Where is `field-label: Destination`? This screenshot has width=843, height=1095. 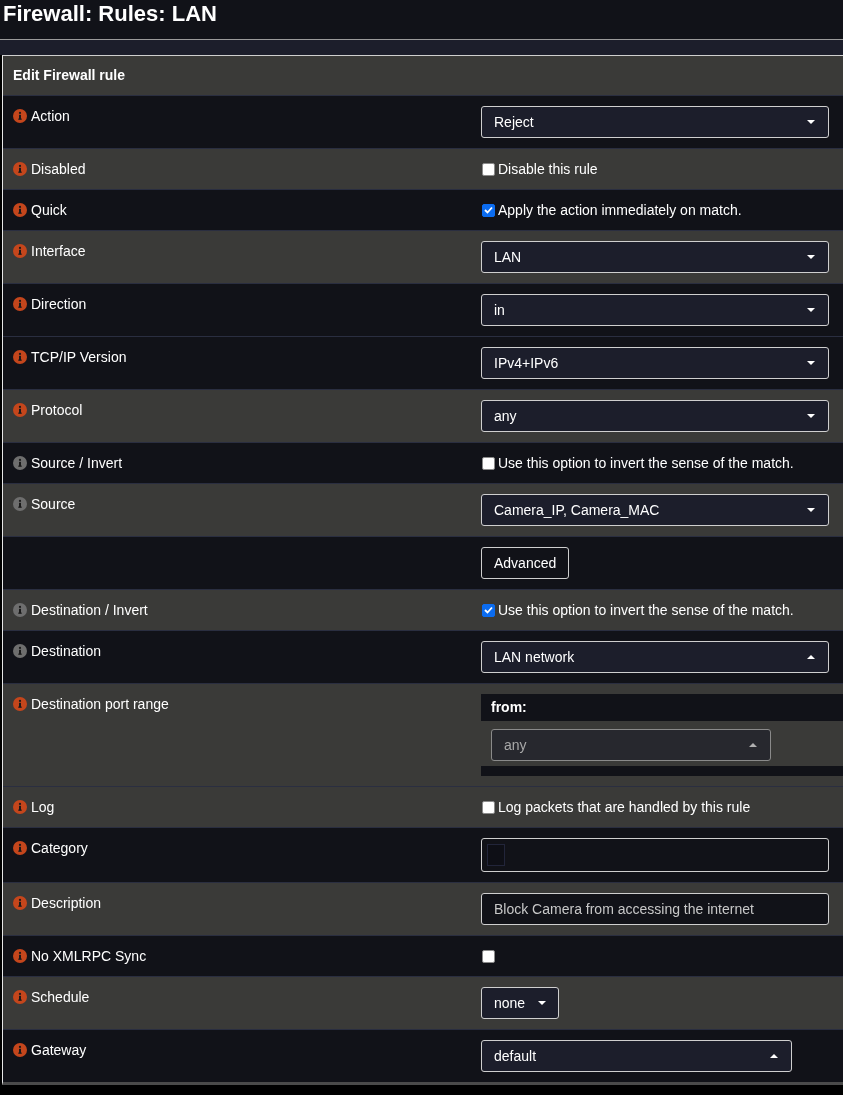 field-label: Destination is located at coordinates (66, 651).